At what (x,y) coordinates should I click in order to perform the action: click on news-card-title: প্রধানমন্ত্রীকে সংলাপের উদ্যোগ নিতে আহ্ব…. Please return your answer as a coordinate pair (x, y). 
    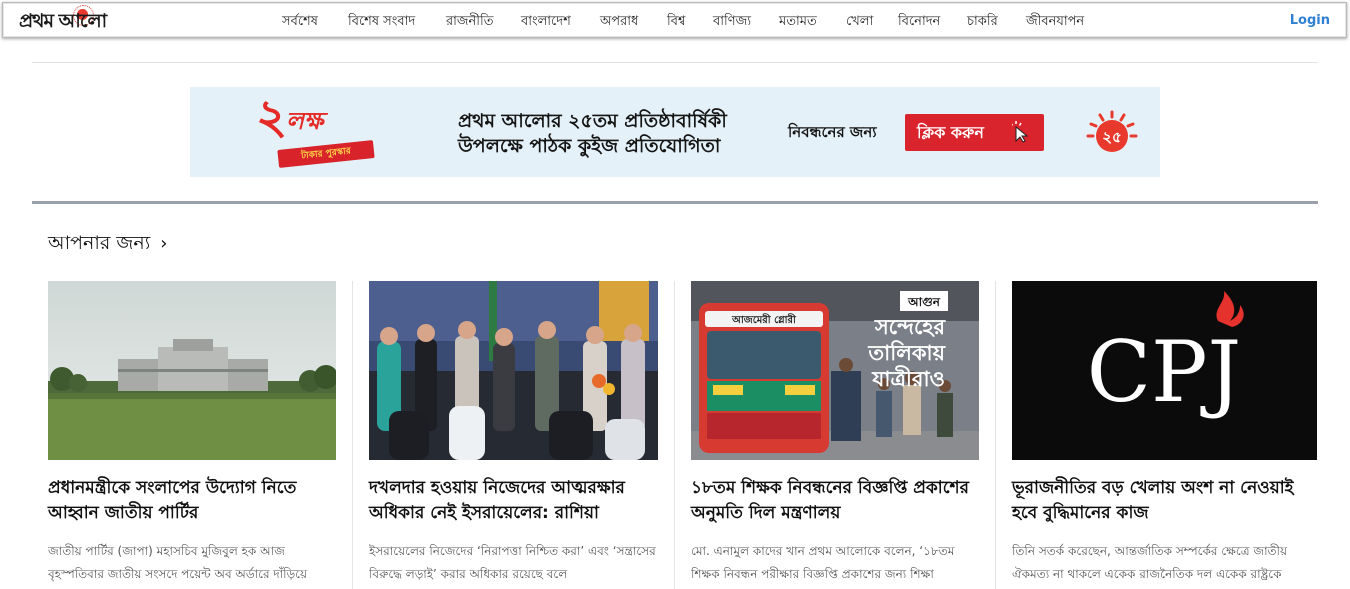
    Looking at the image, I should click on (193, 501).